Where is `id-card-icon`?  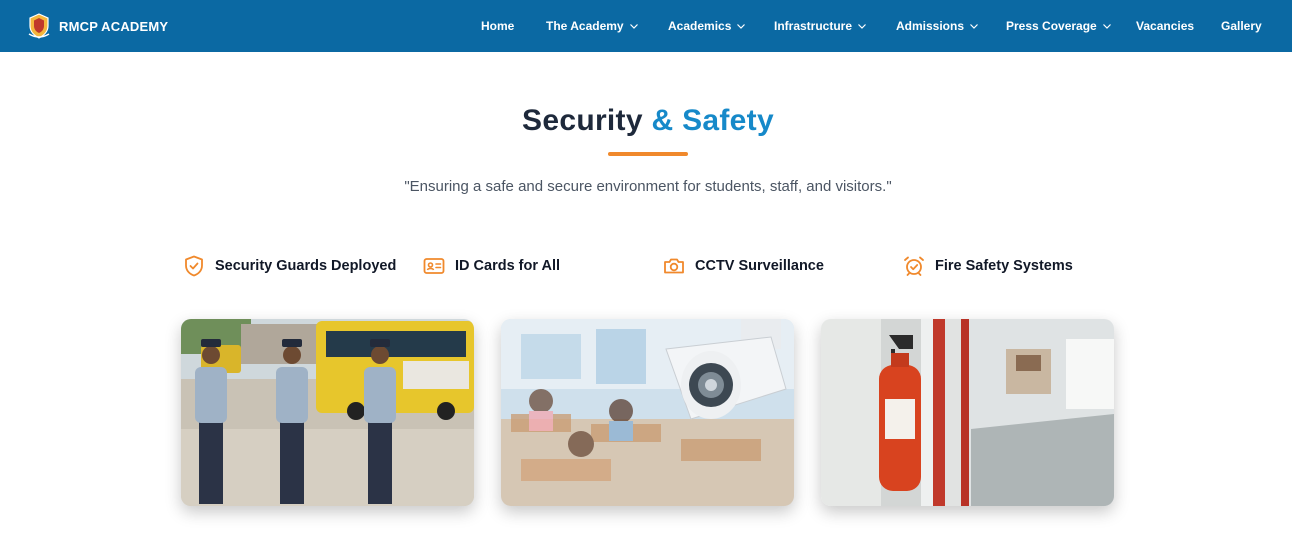 id-card-icon is located at coordinates (434, 266).